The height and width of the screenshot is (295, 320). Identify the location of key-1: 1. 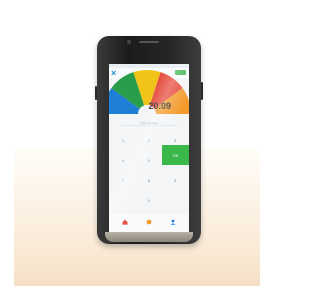
(123, 140).